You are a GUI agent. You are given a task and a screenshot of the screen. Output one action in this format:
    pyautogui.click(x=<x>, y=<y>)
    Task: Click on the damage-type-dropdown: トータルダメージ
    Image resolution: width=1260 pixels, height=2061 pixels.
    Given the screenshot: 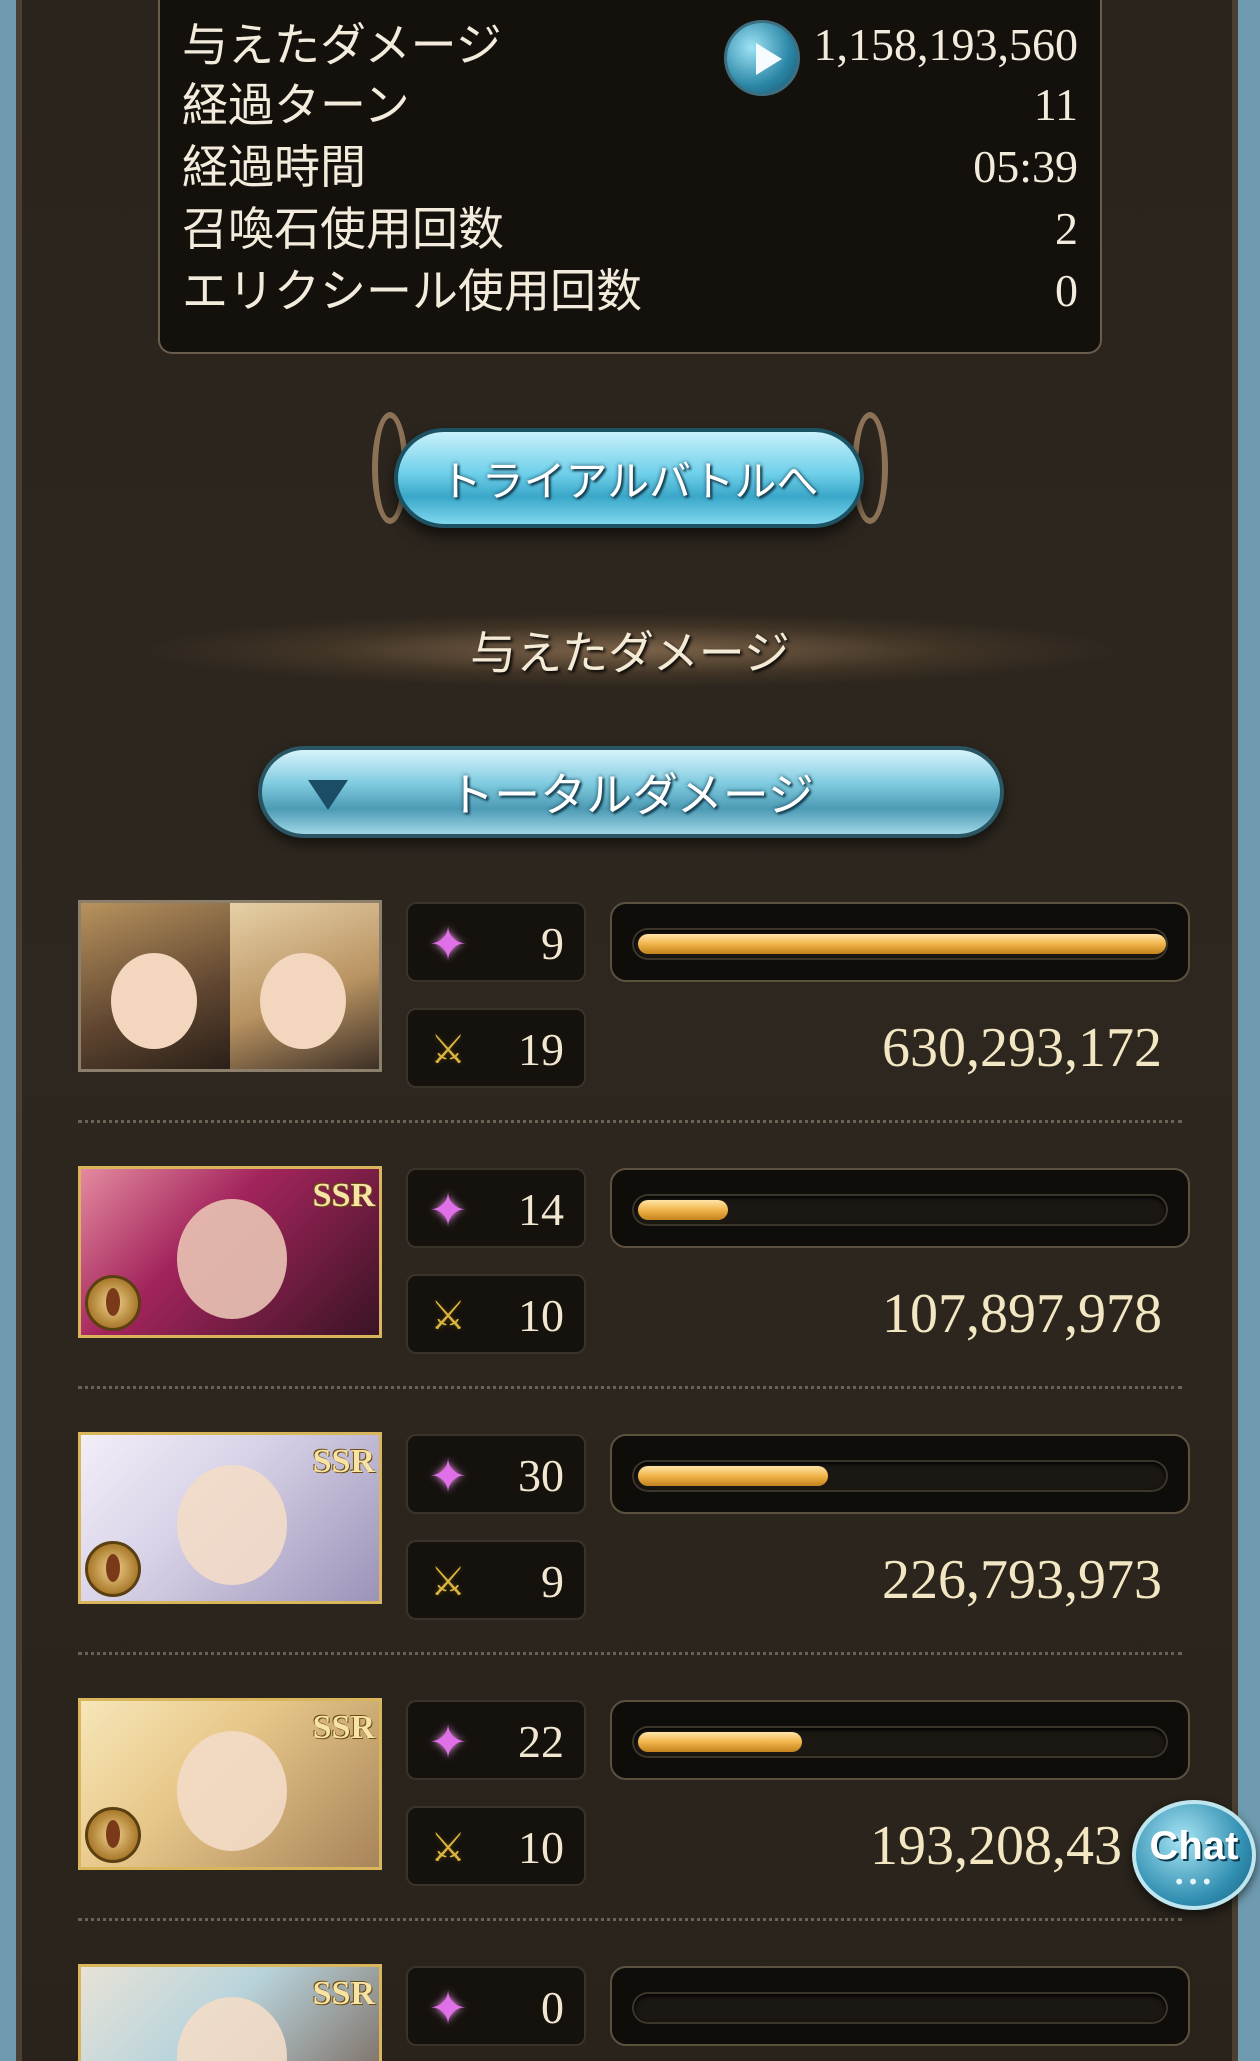 What is the action you would take?
    pyautogui.click(x=631, y=792)
    